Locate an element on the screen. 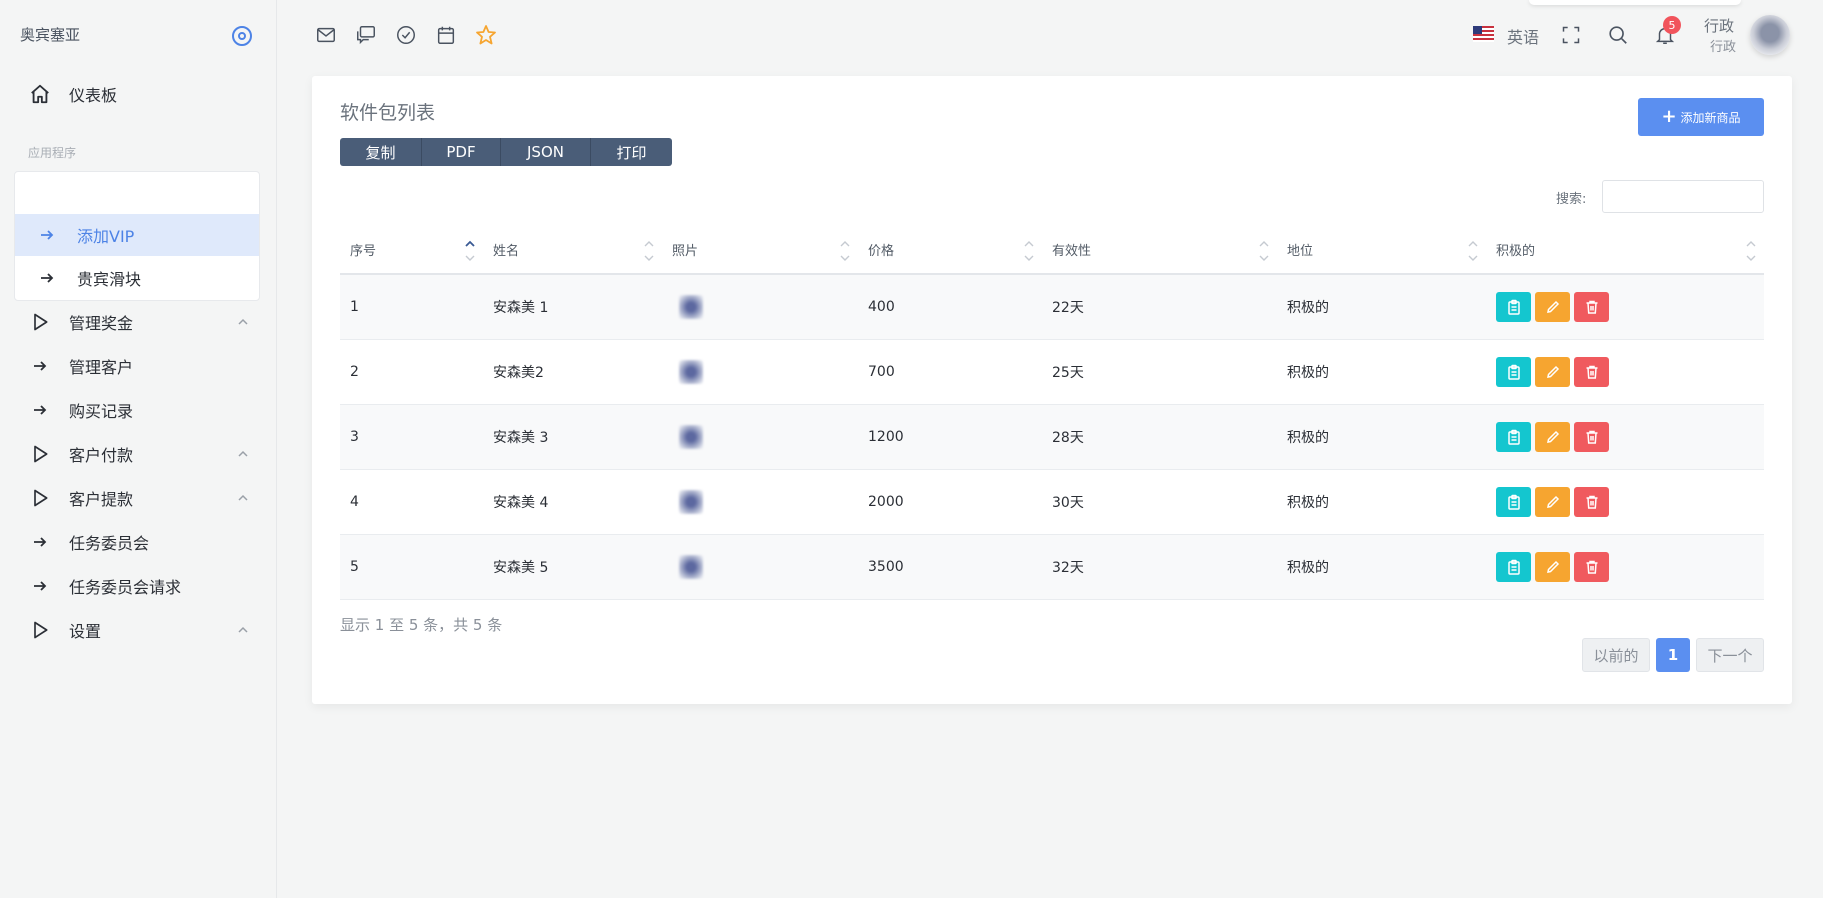 This screenshot has height=898, width=1823. table-row: 4 安森美 4 2000 30天 积极的 is located at coordinates (1052, 502).